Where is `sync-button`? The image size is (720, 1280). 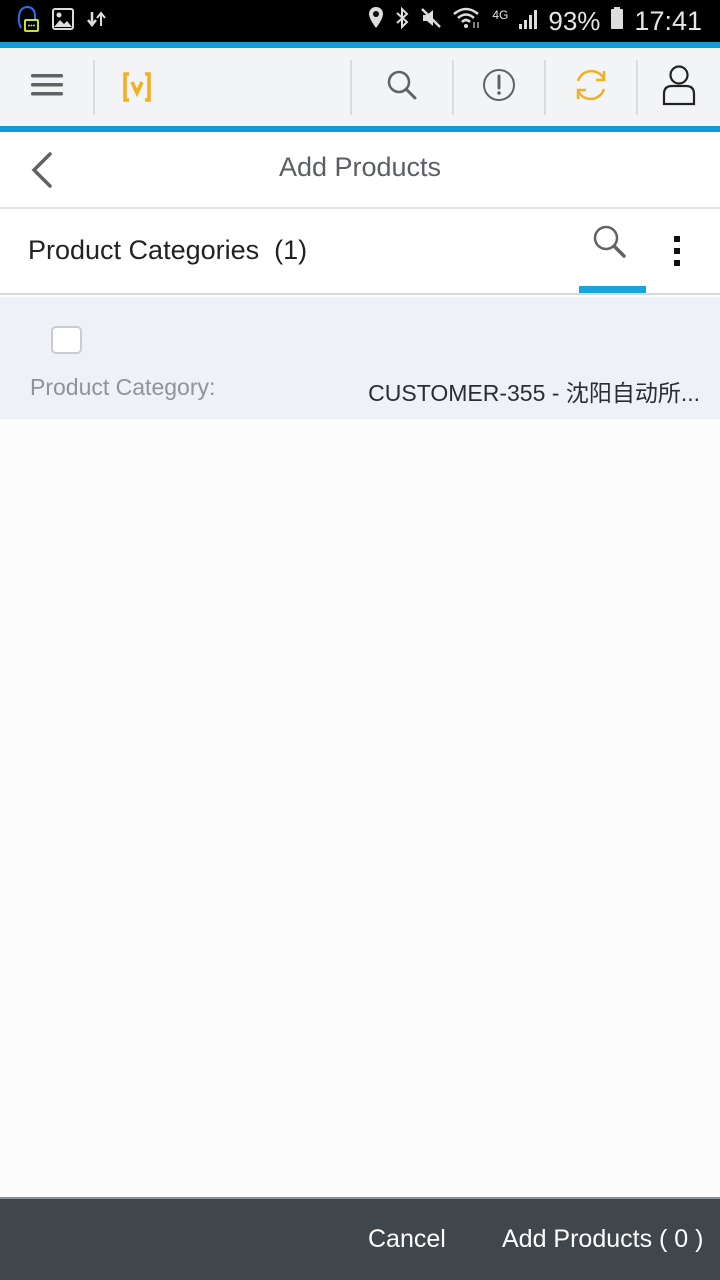 sync-button is located at coordinates (591, 87).